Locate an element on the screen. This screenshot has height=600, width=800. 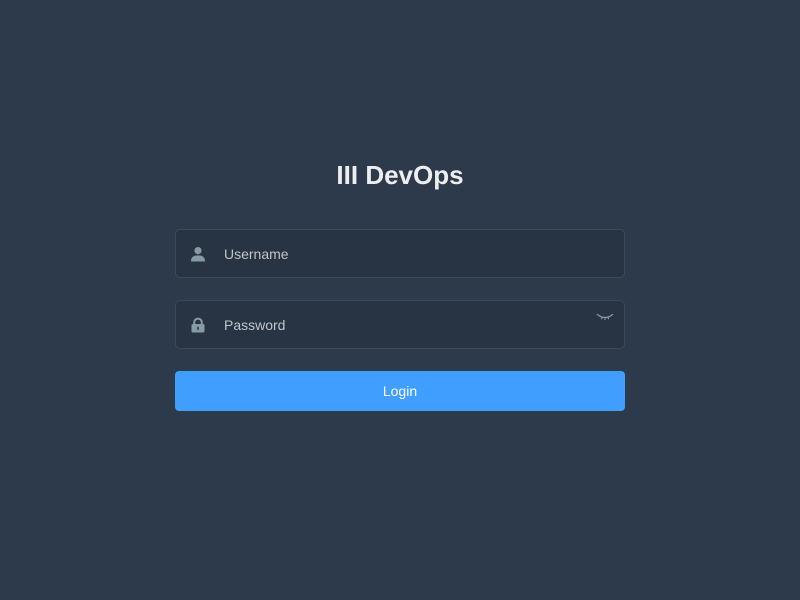
lock-icon is located at coordinates (198, 325).